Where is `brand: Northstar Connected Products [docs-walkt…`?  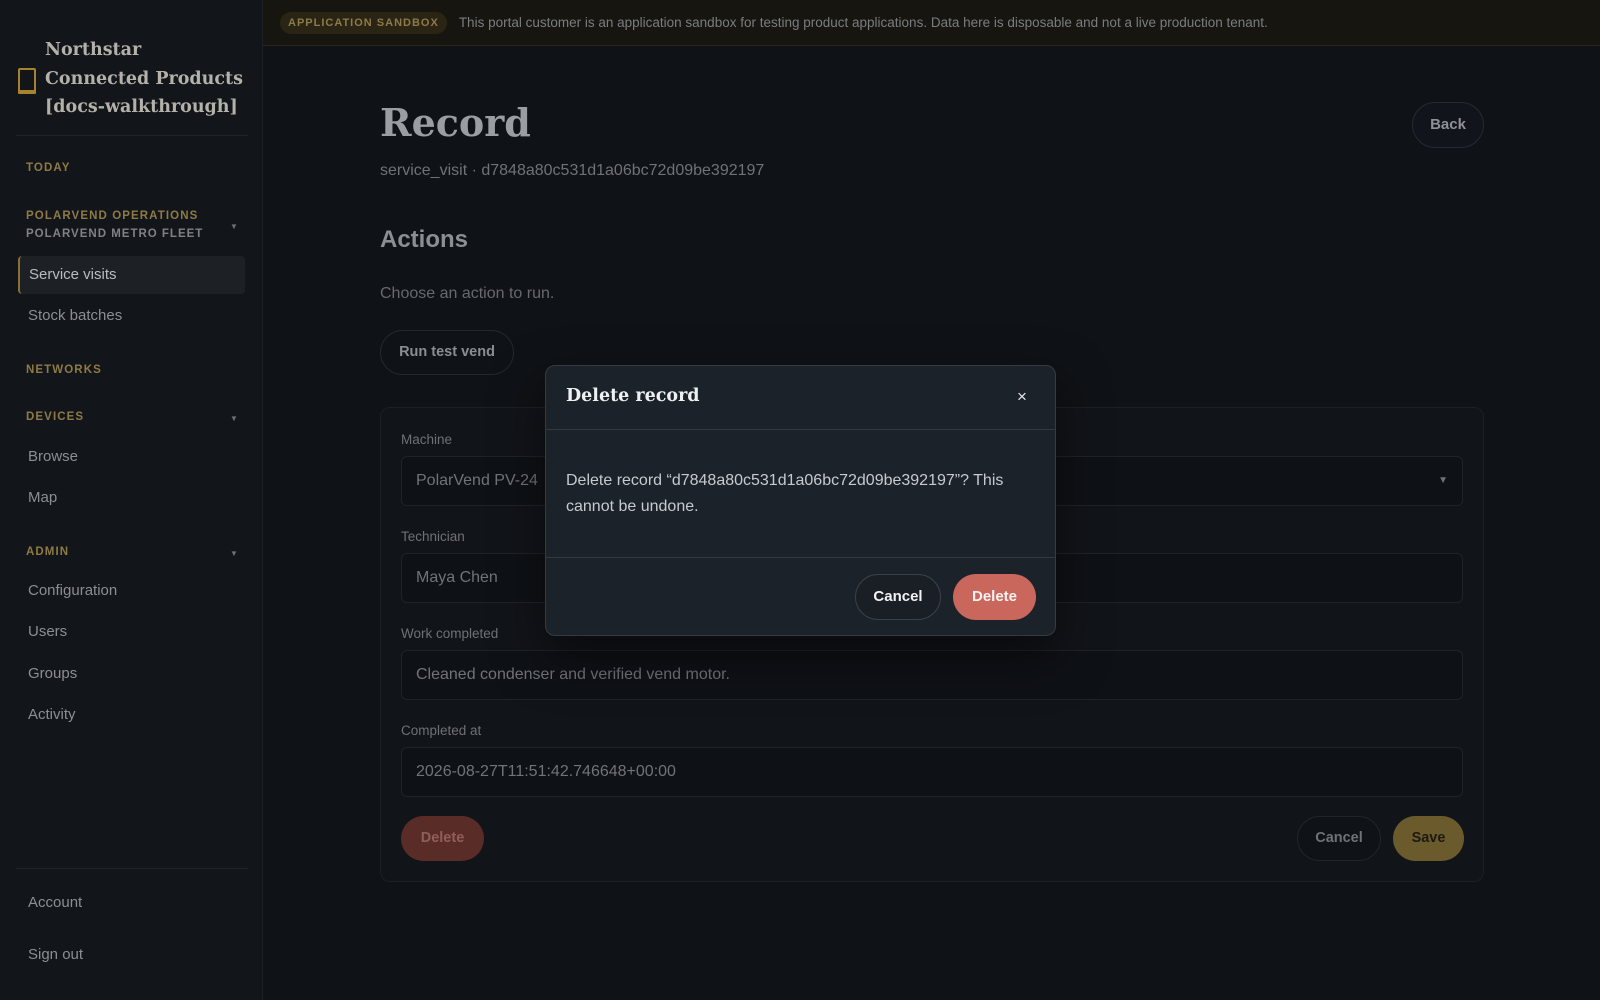
brand: Northstar Connected Products [docs-walkt… is located at coordinates (134, 79).